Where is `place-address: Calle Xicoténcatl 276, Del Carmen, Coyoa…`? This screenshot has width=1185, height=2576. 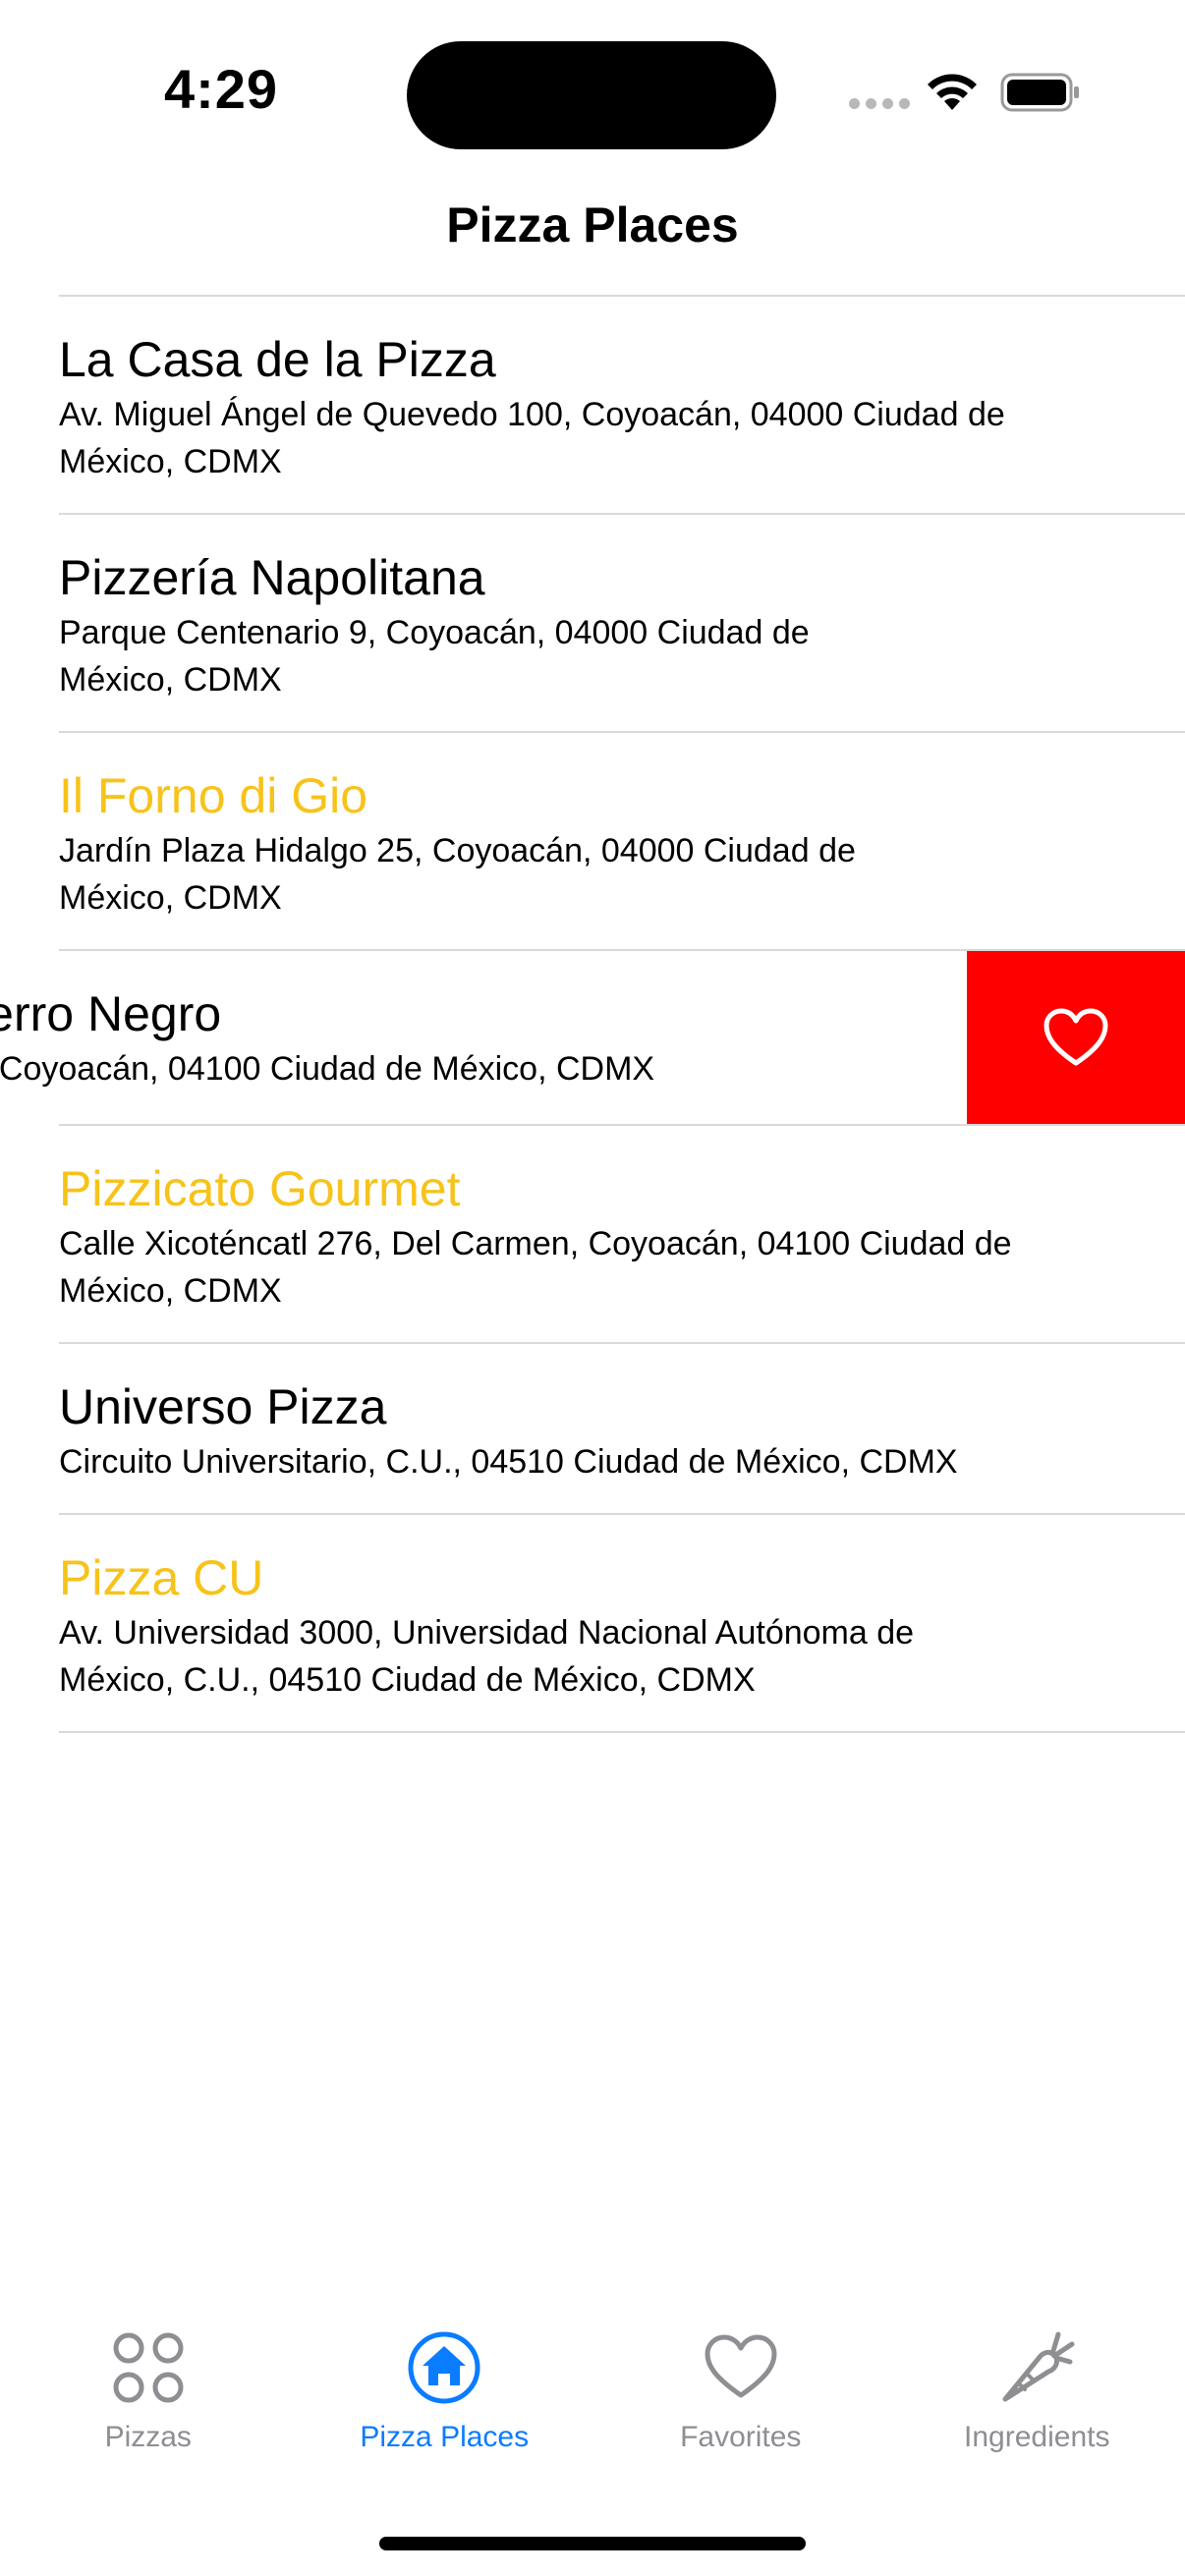 place-address: Calle Xicoténcatl 276, Del Carmen, Coyoa… is located at coordinates (602, 1280).